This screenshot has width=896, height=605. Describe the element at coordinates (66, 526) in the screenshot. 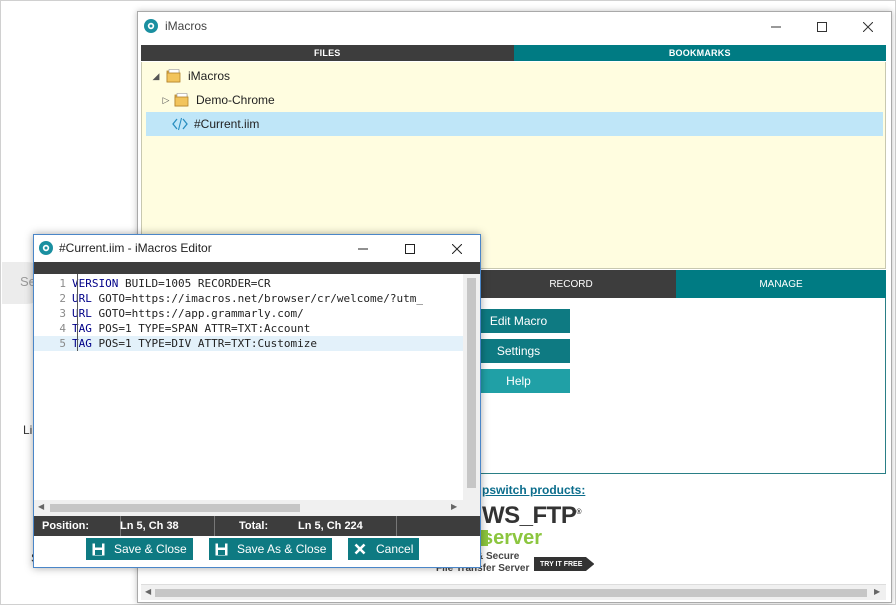

I see `position-label: Position:` at that location.